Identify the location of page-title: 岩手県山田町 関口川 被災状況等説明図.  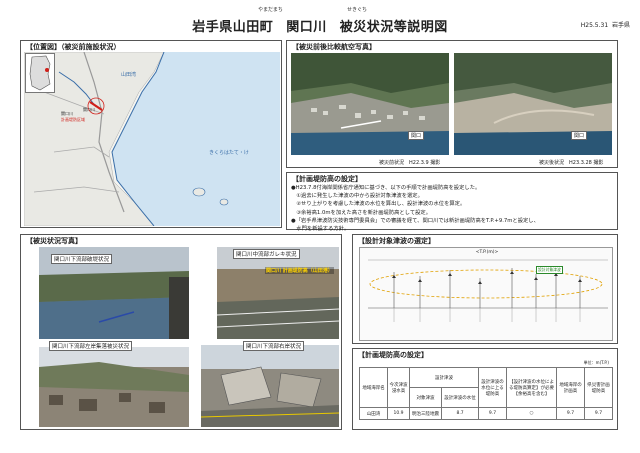
(320, 25).